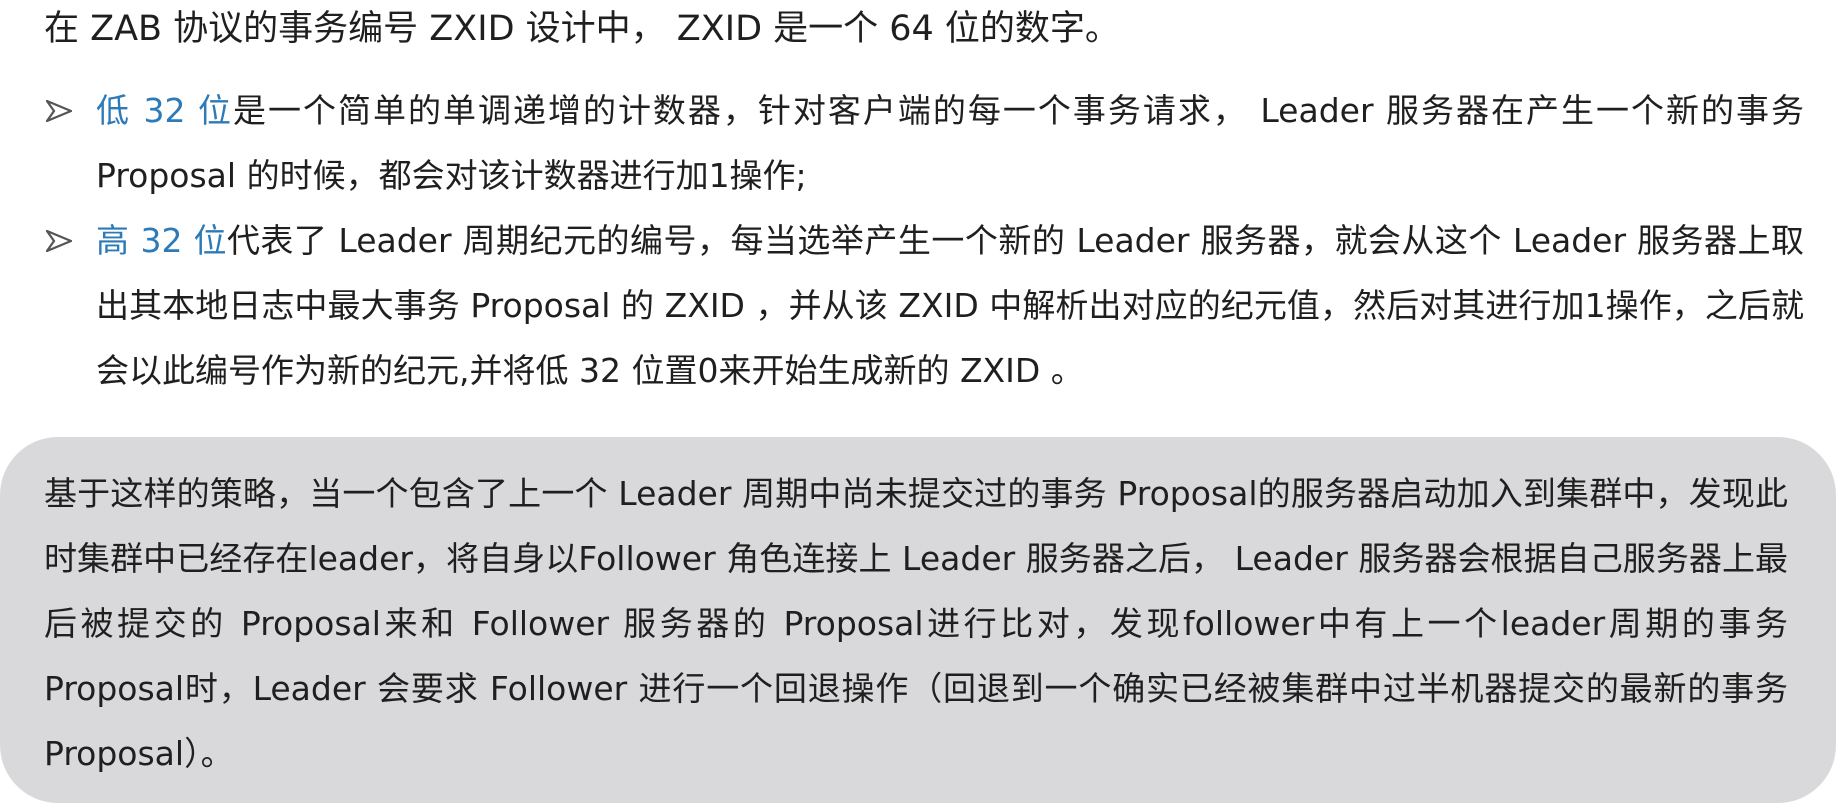 This screenshot has height=809, width=1840. What do you see at coordinates (164, 110) in the screenshot?
I see `bullet-highlight: 低 32 位` at bounding box center [164, 110].